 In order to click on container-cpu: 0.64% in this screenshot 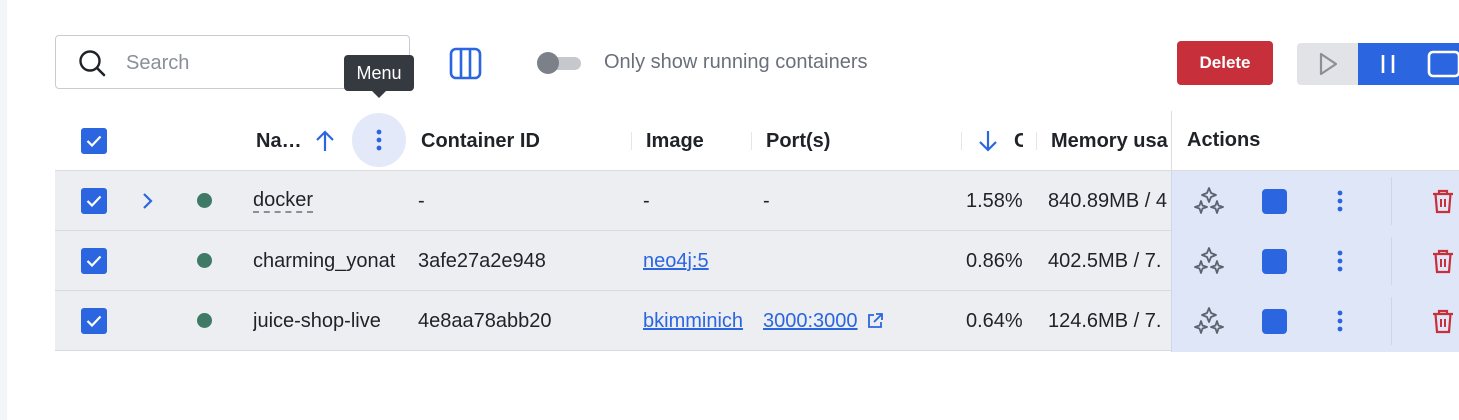, I will do `click(994, 320)`.